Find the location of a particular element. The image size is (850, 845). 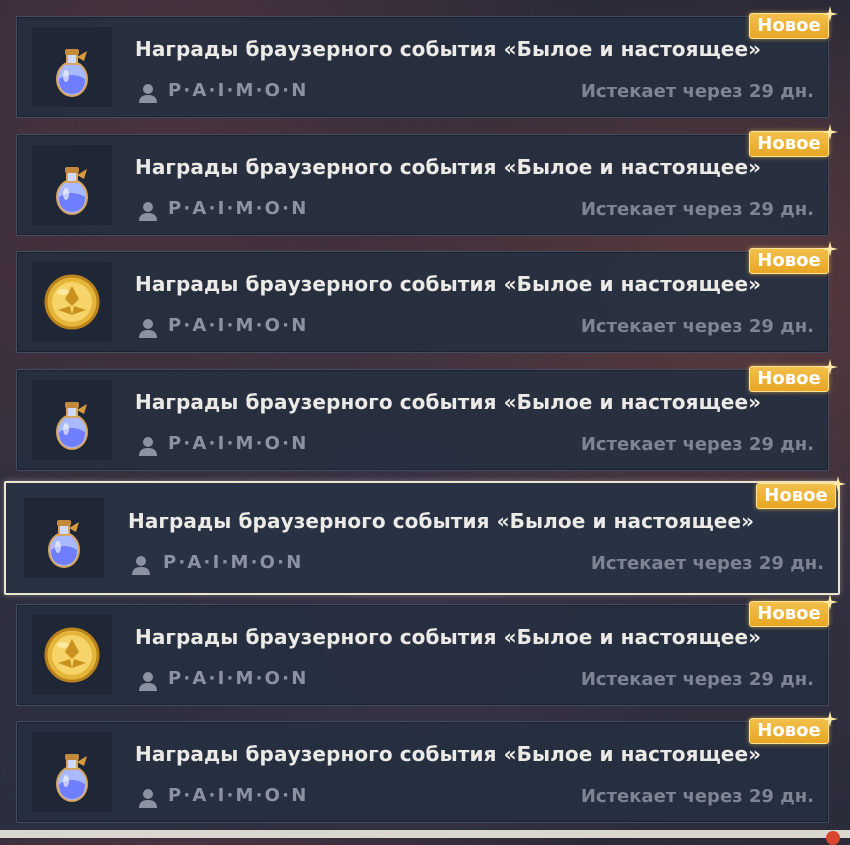

notification-dot is located at coordinates (833, 838).